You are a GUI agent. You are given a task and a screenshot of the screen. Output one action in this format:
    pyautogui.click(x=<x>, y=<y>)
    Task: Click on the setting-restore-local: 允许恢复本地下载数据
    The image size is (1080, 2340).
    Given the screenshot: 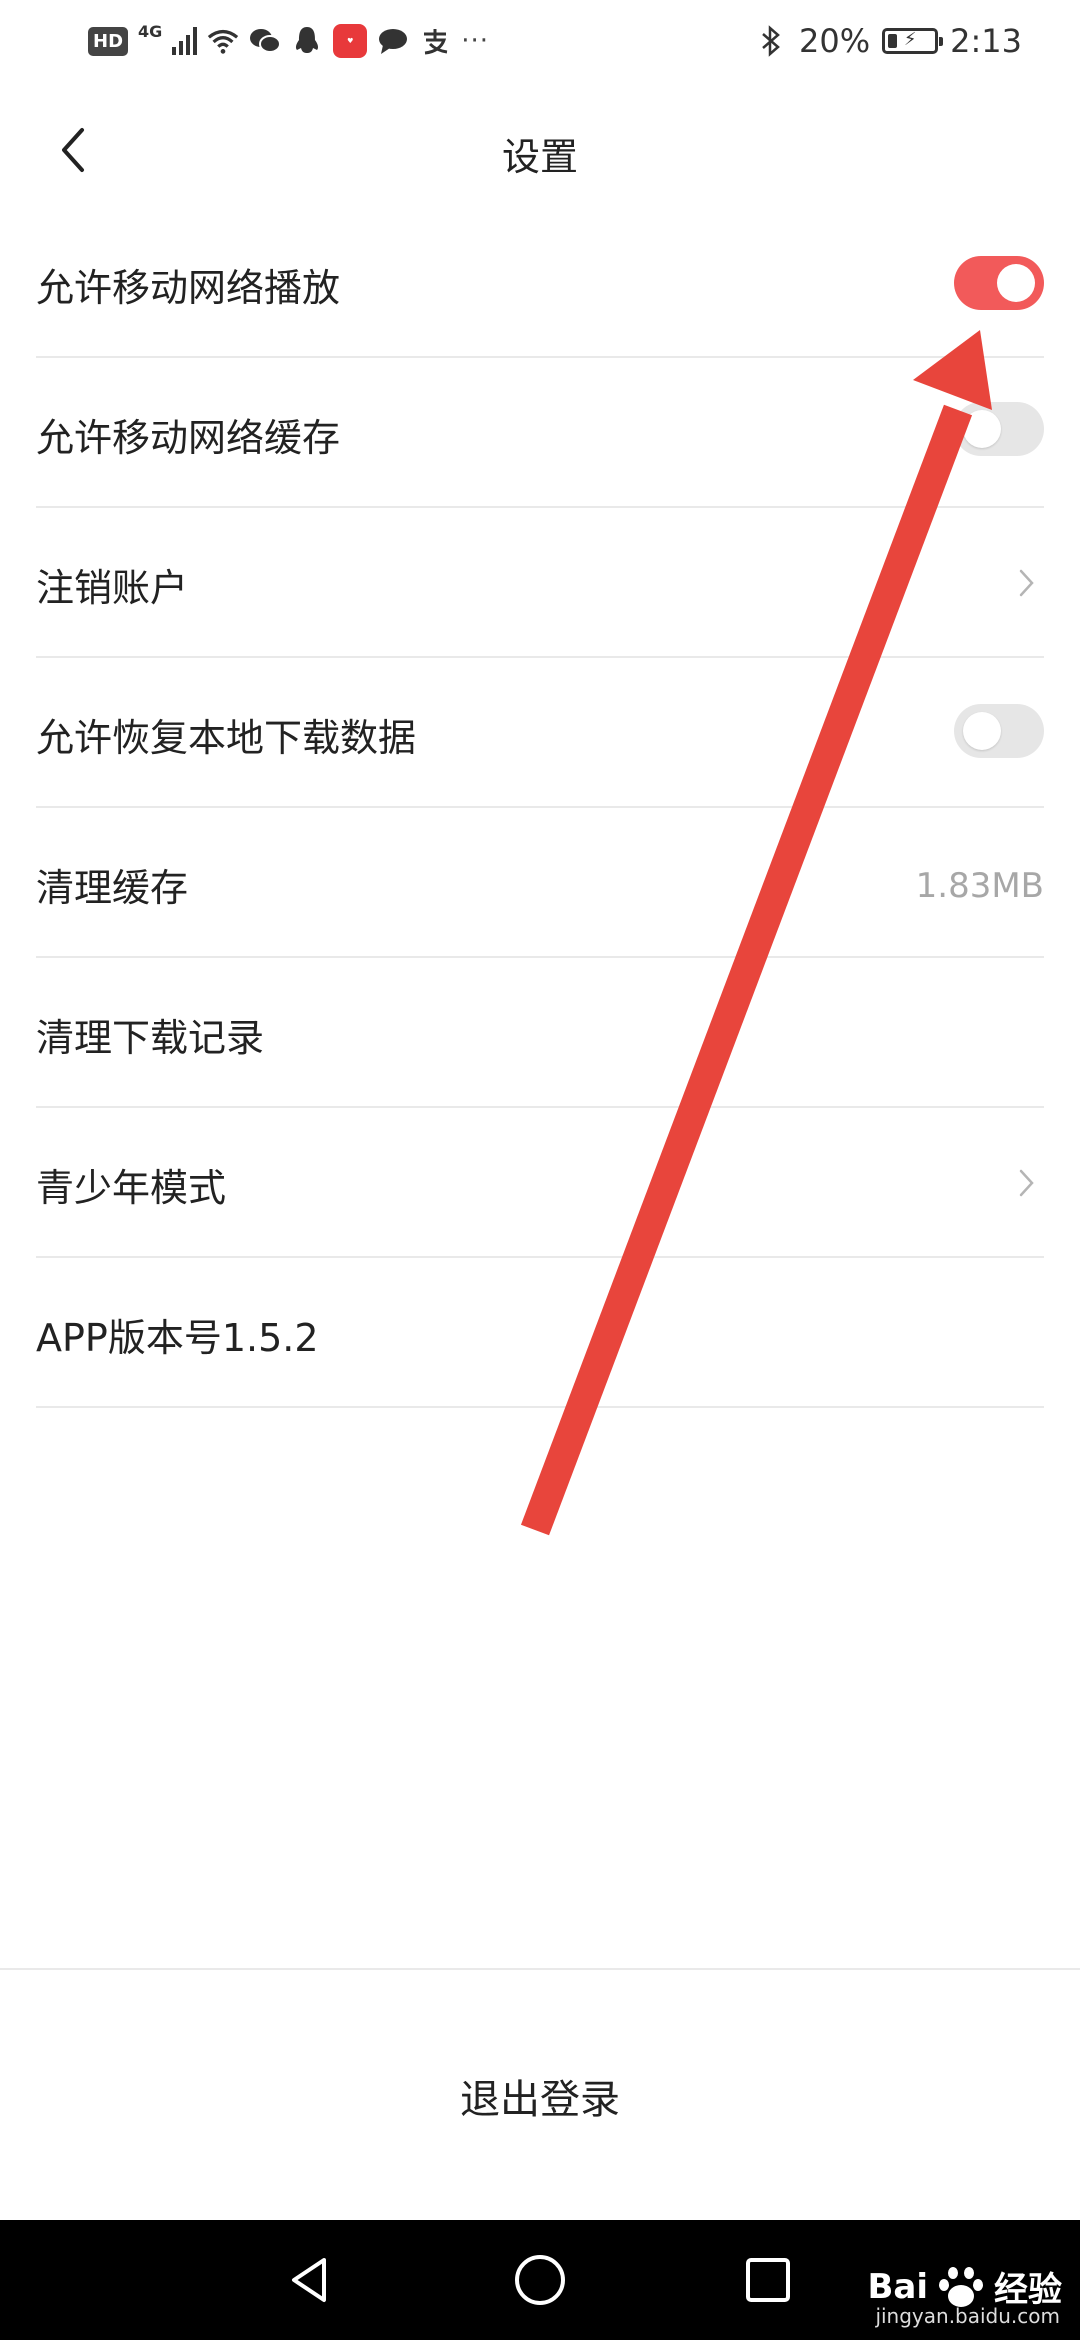 What is the action you would take?
    pyautogui.click(x=540, y=733)
    